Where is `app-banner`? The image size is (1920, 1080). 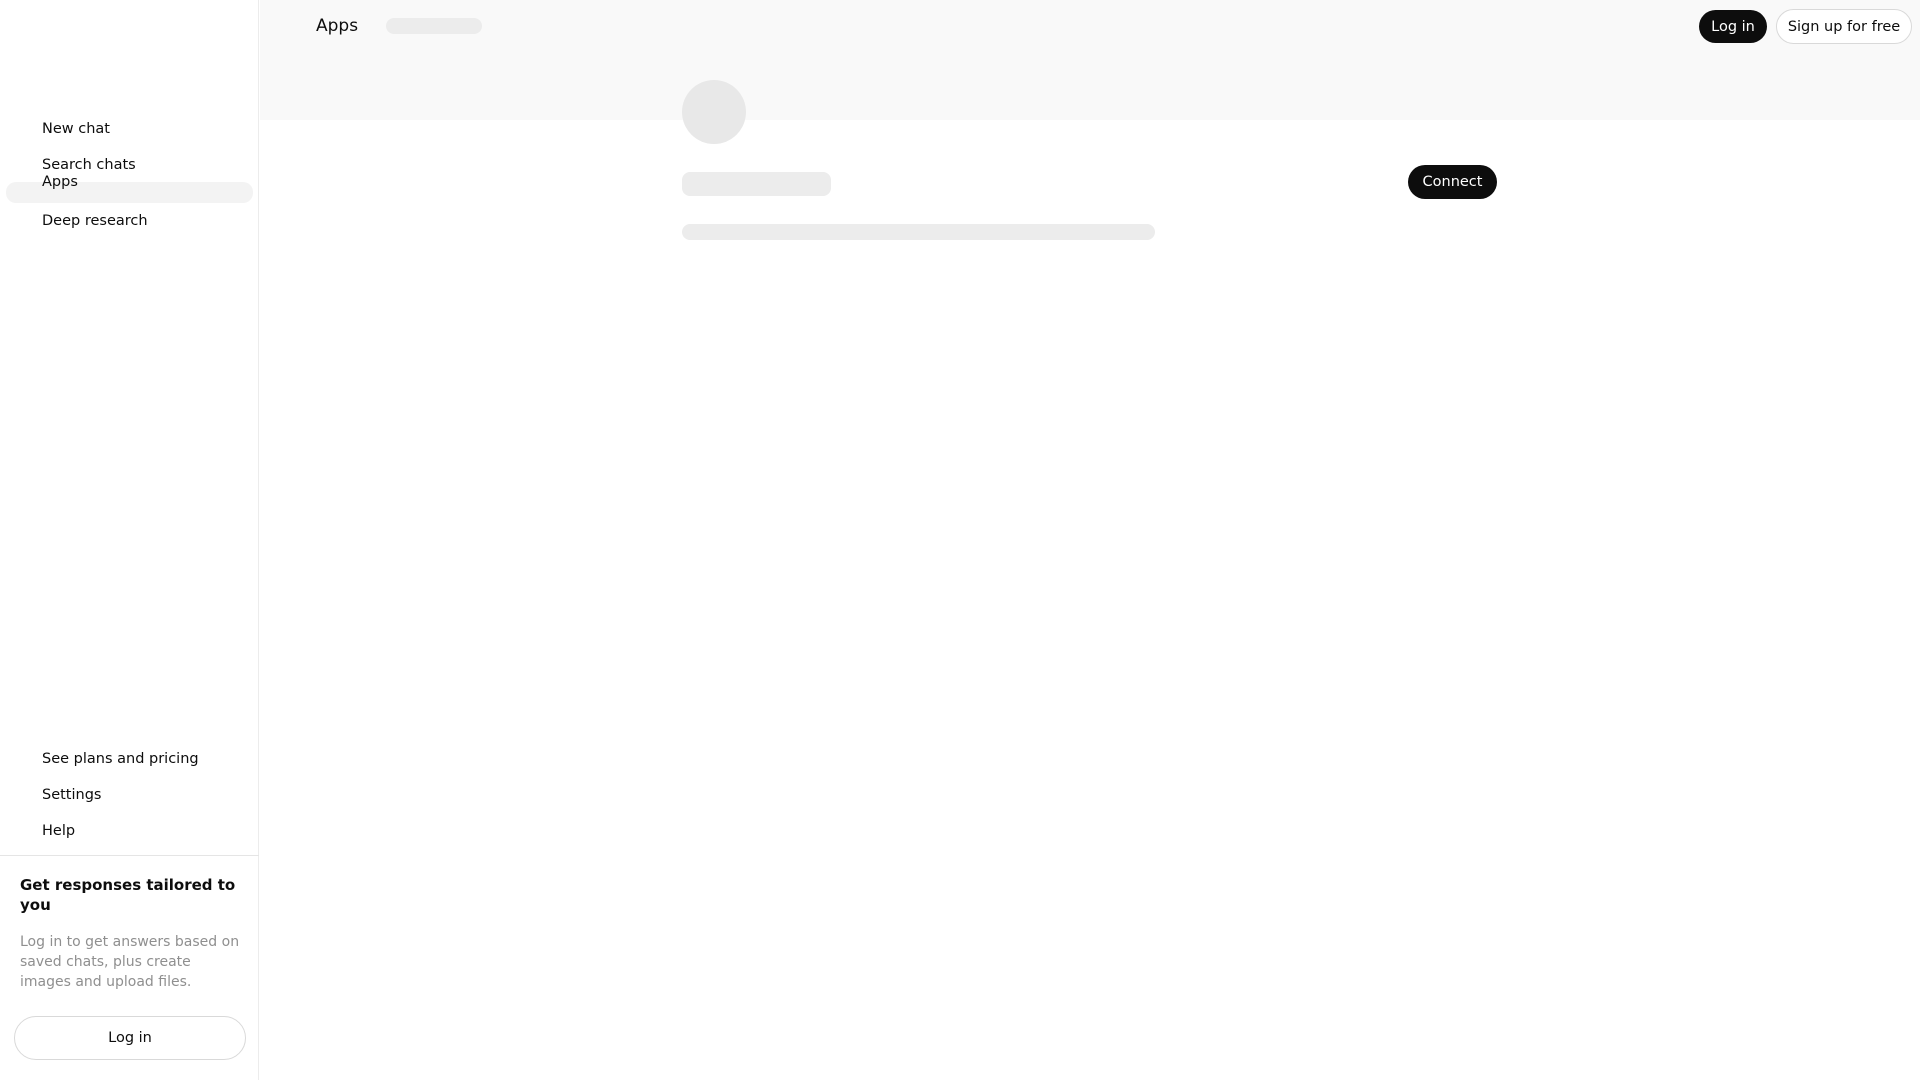
app-banner is located at coordinates (1090, 60).